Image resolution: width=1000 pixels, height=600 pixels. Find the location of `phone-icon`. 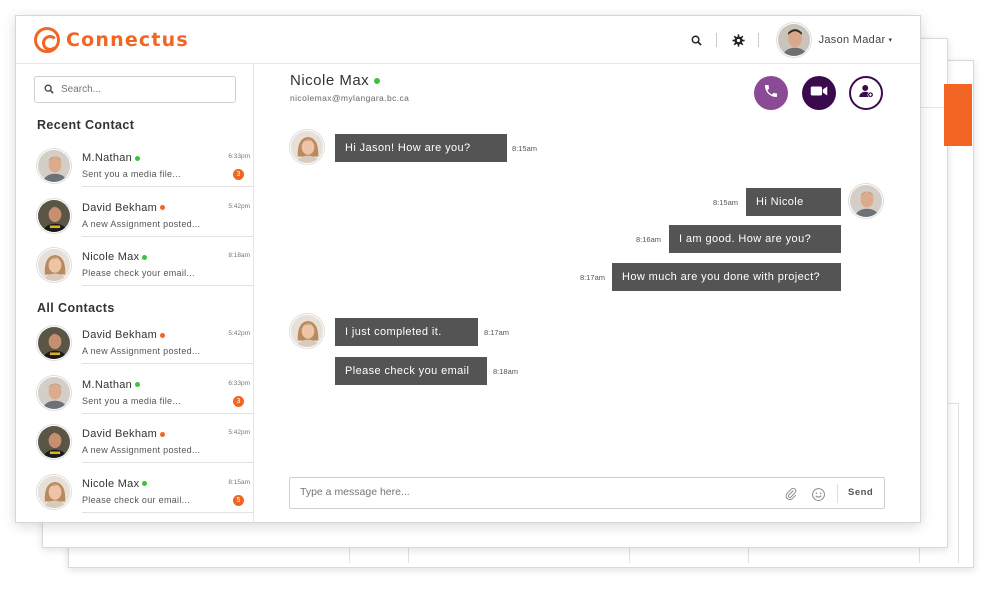

phone-icon is located at coordinates (771, 93).